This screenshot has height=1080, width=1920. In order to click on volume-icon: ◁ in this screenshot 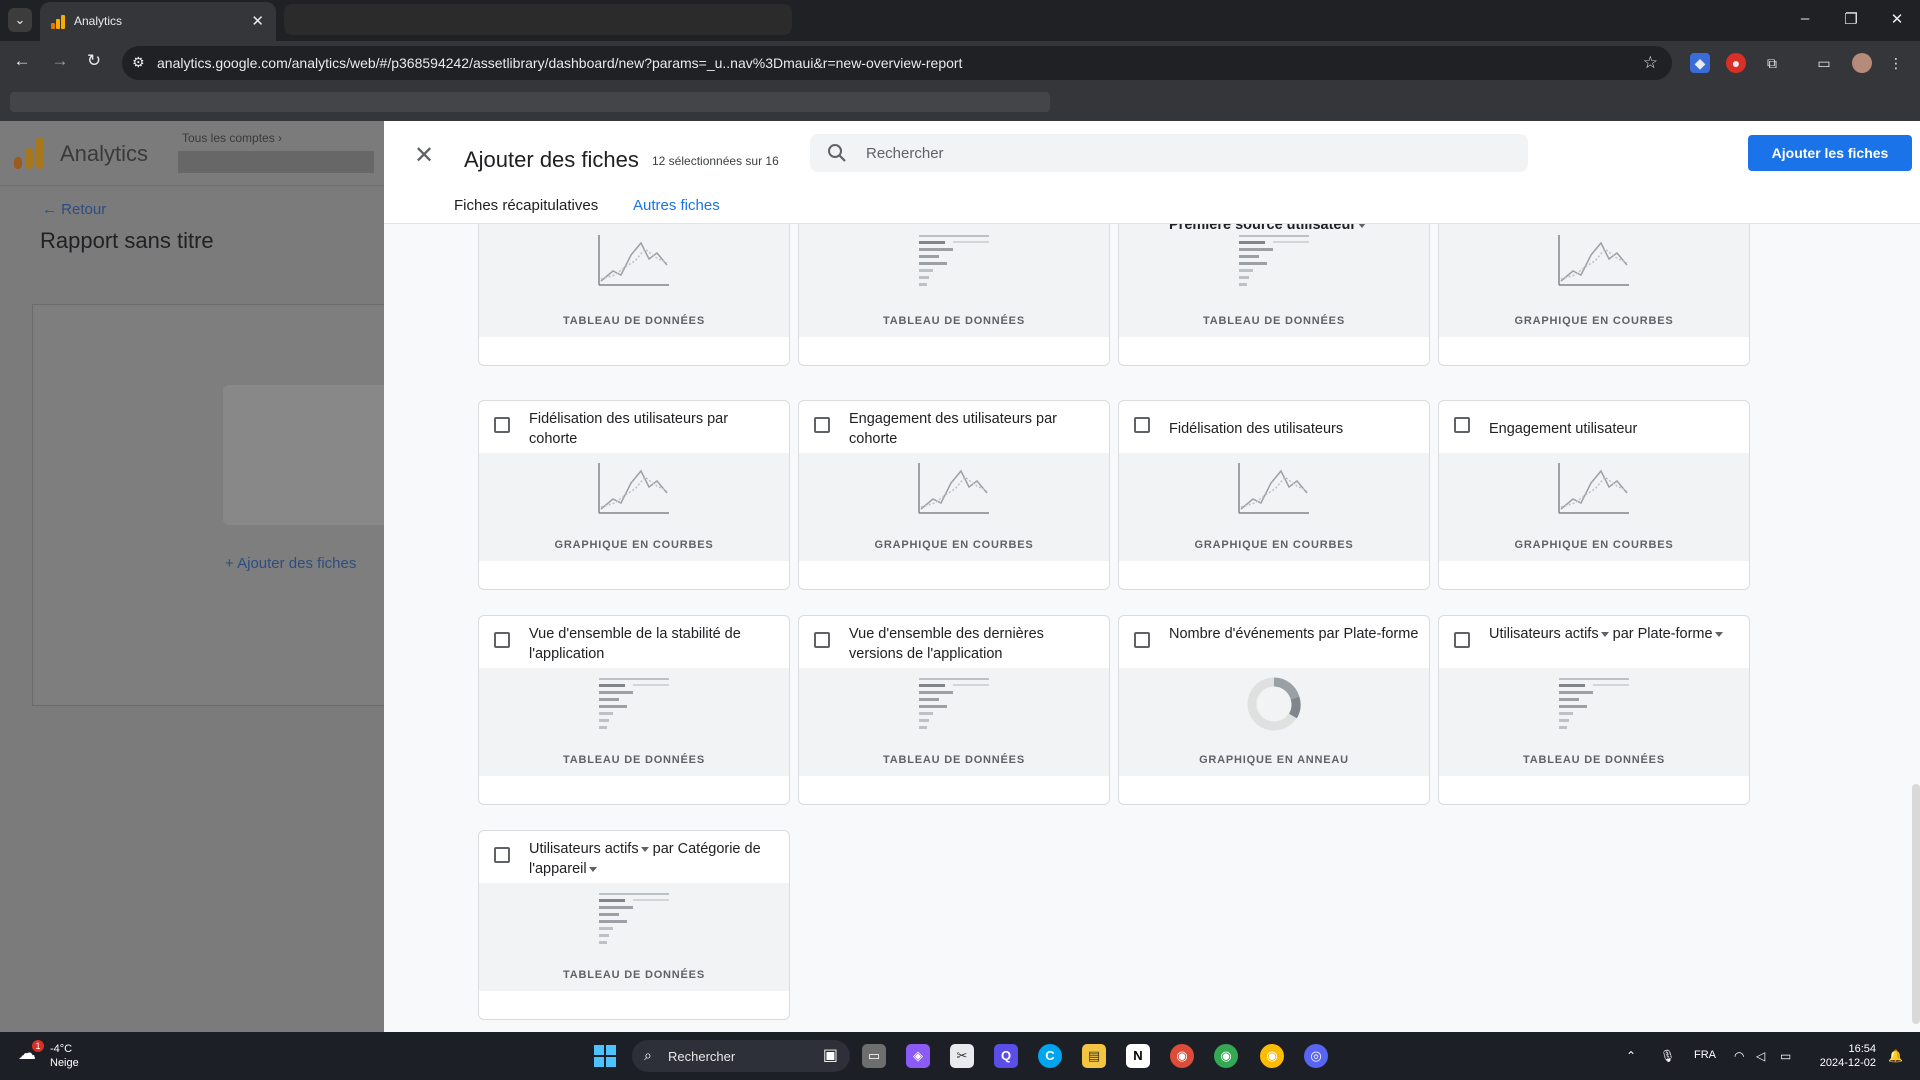, I will do `click(1760, 1056)`.